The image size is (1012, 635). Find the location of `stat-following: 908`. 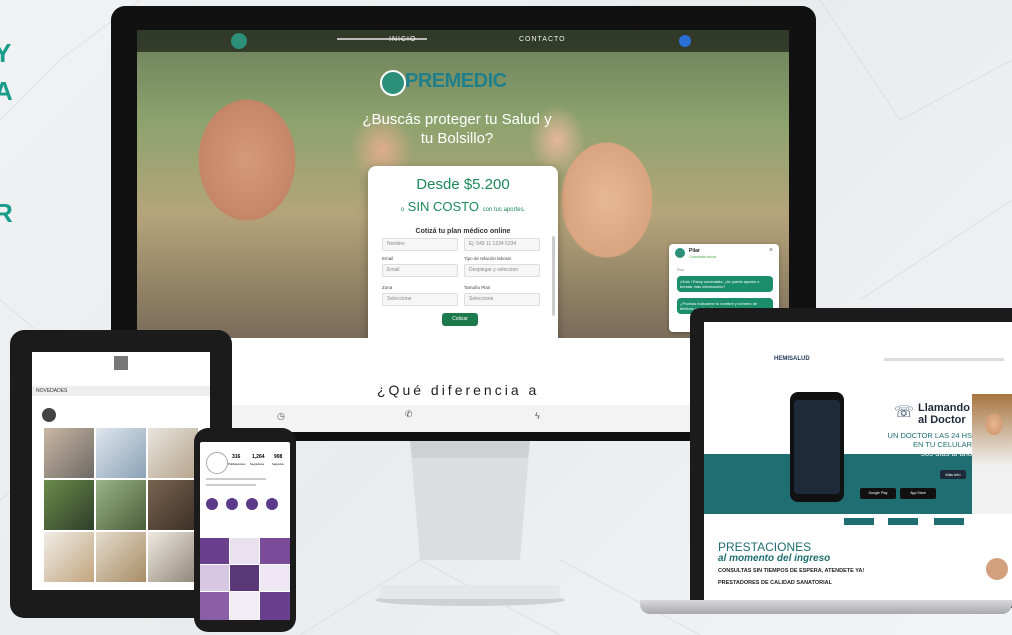

stat-following: 908 is located at coordinates (278, 457).